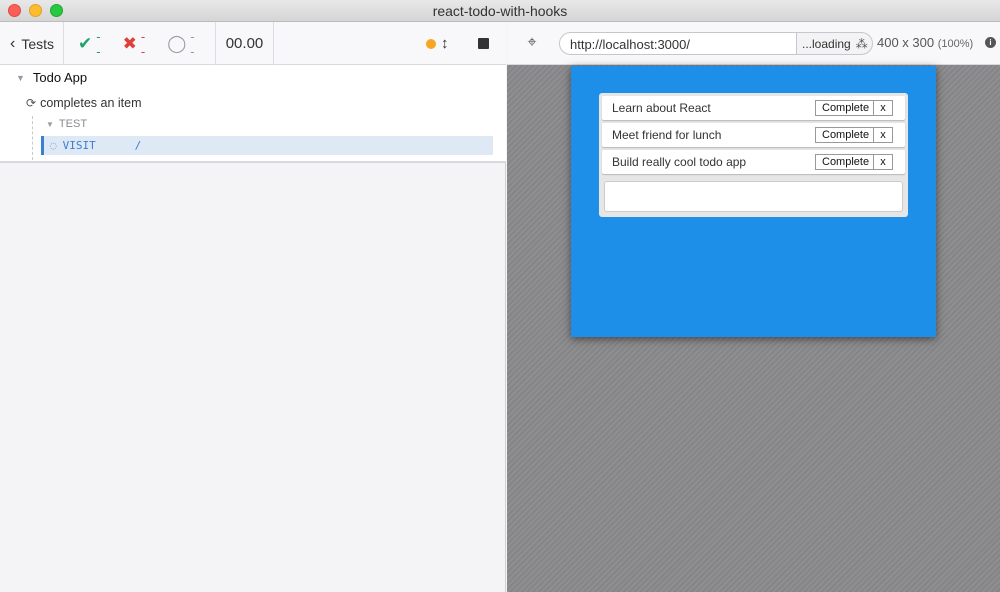  I want to click on command-row: ◌ VISIT /, so click(267, 145).